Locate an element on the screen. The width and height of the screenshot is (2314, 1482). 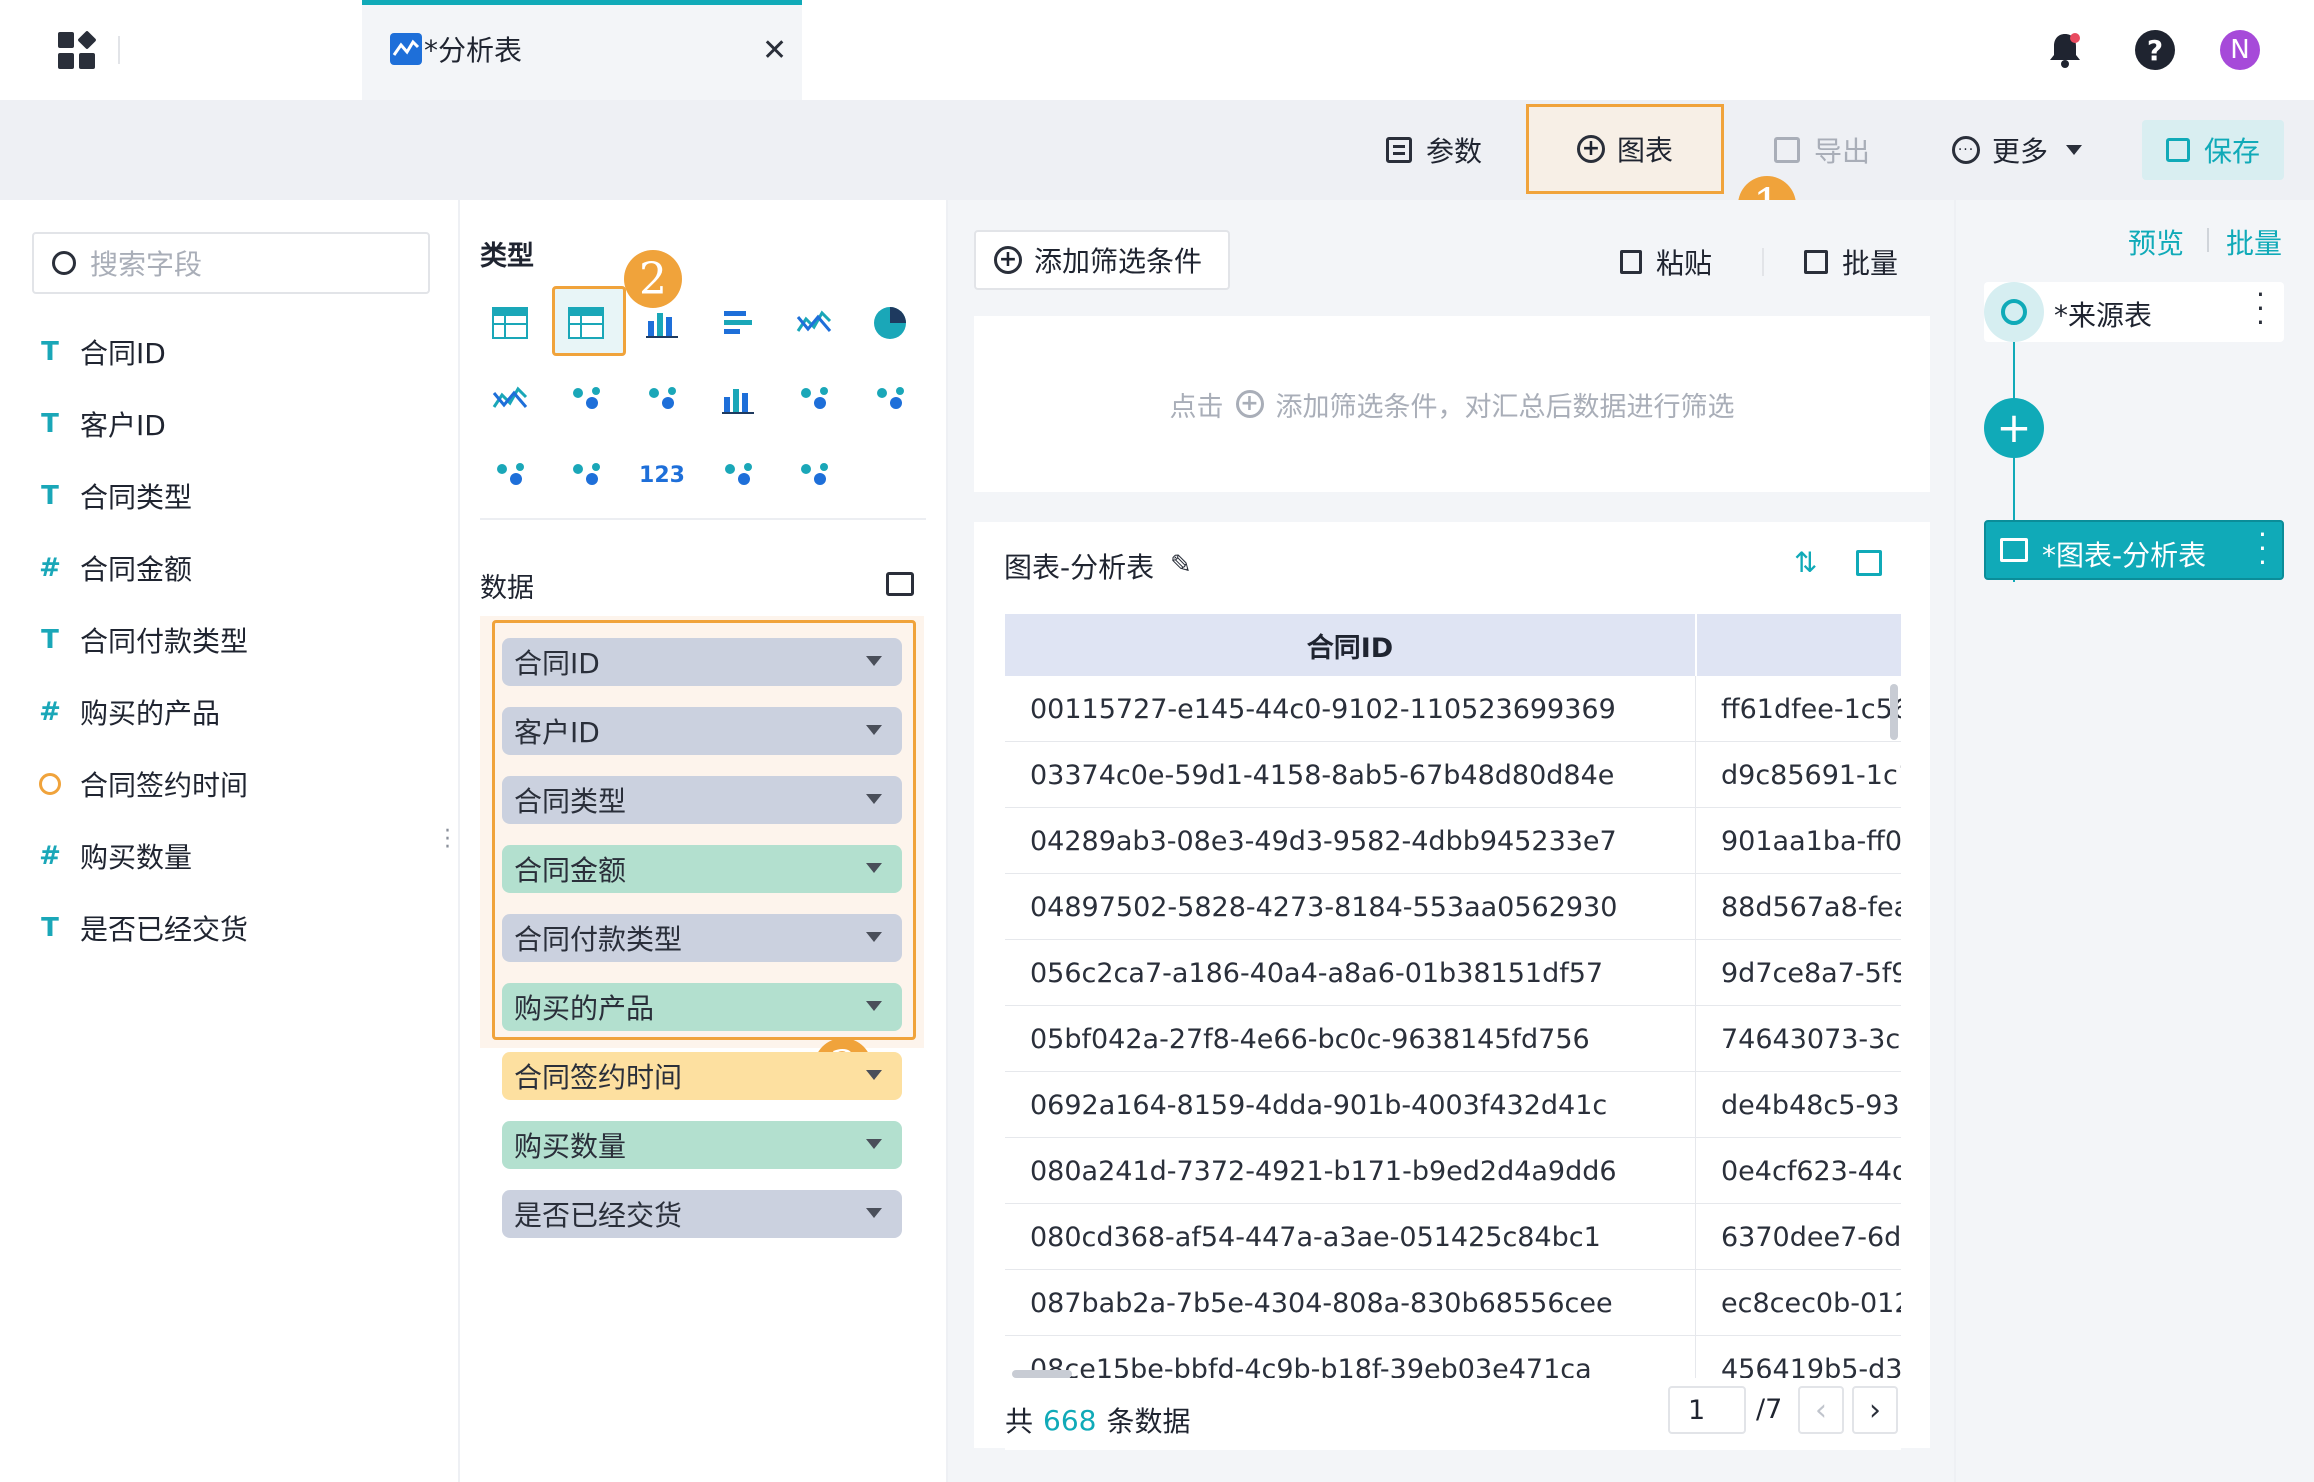
panel-resize-handle: · · · is located at coordinates (447, 840).